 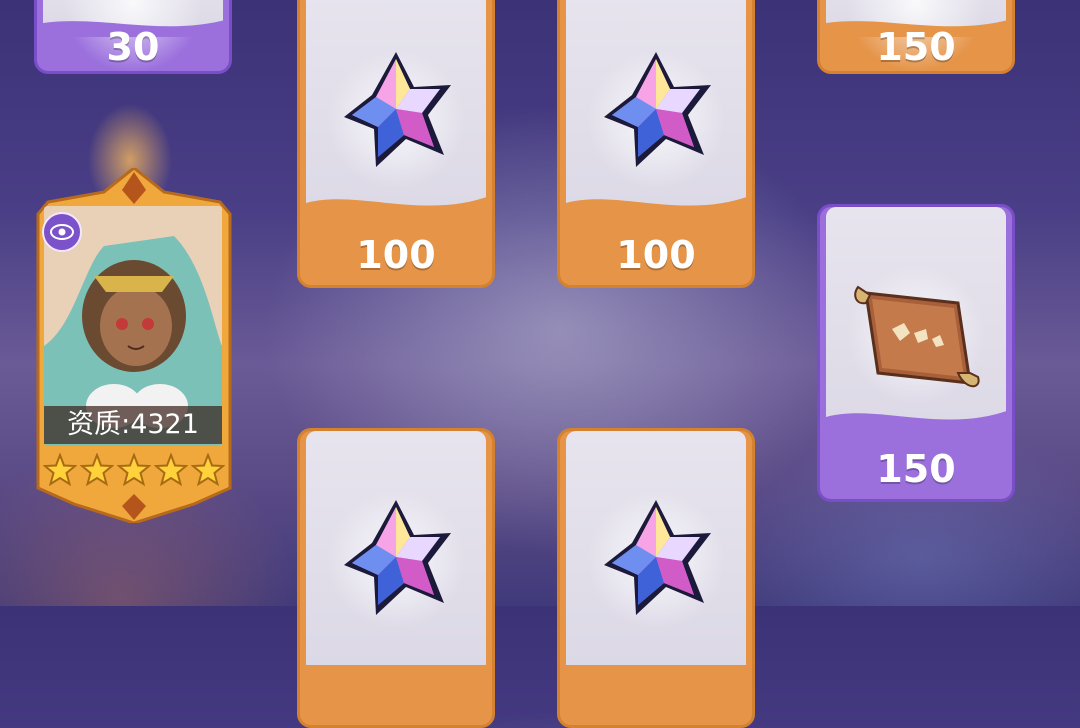 I want to click on hero-star-rating, so click(x=134, y=473).